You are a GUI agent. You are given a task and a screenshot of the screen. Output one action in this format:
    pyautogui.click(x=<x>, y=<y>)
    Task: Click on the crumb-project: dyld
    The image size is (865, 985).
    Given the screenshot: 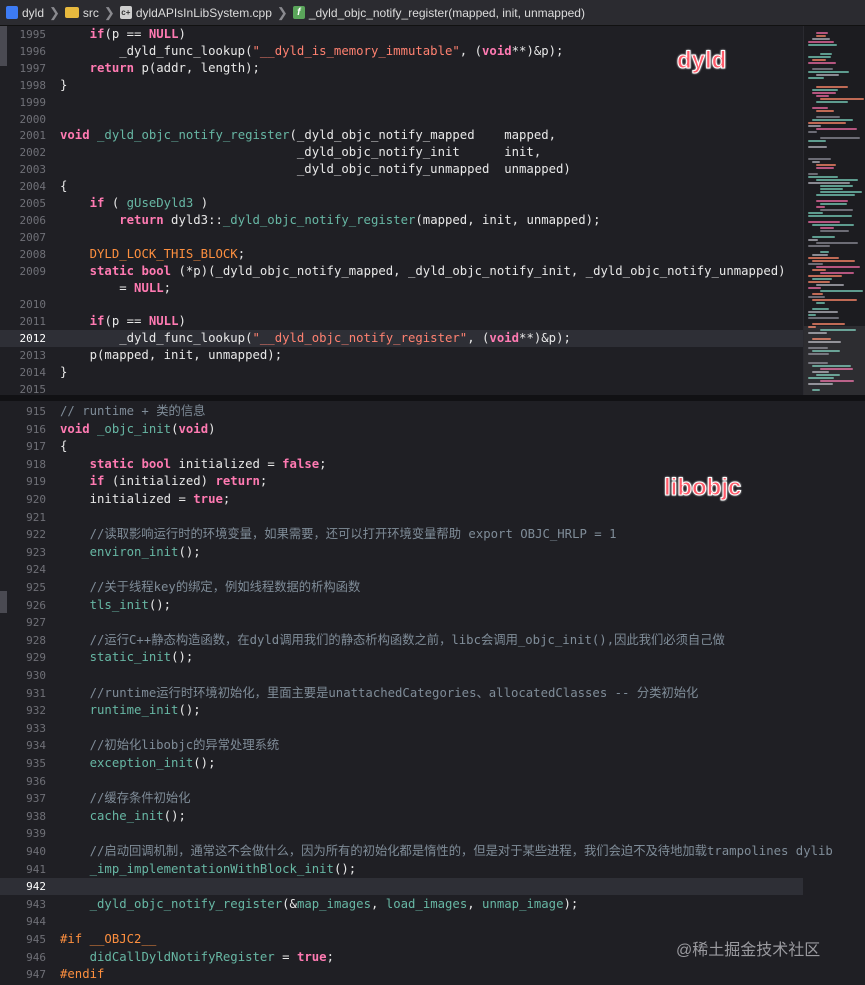 What is the action you would take?
    pyautogui.click(x=22, y=13)
    